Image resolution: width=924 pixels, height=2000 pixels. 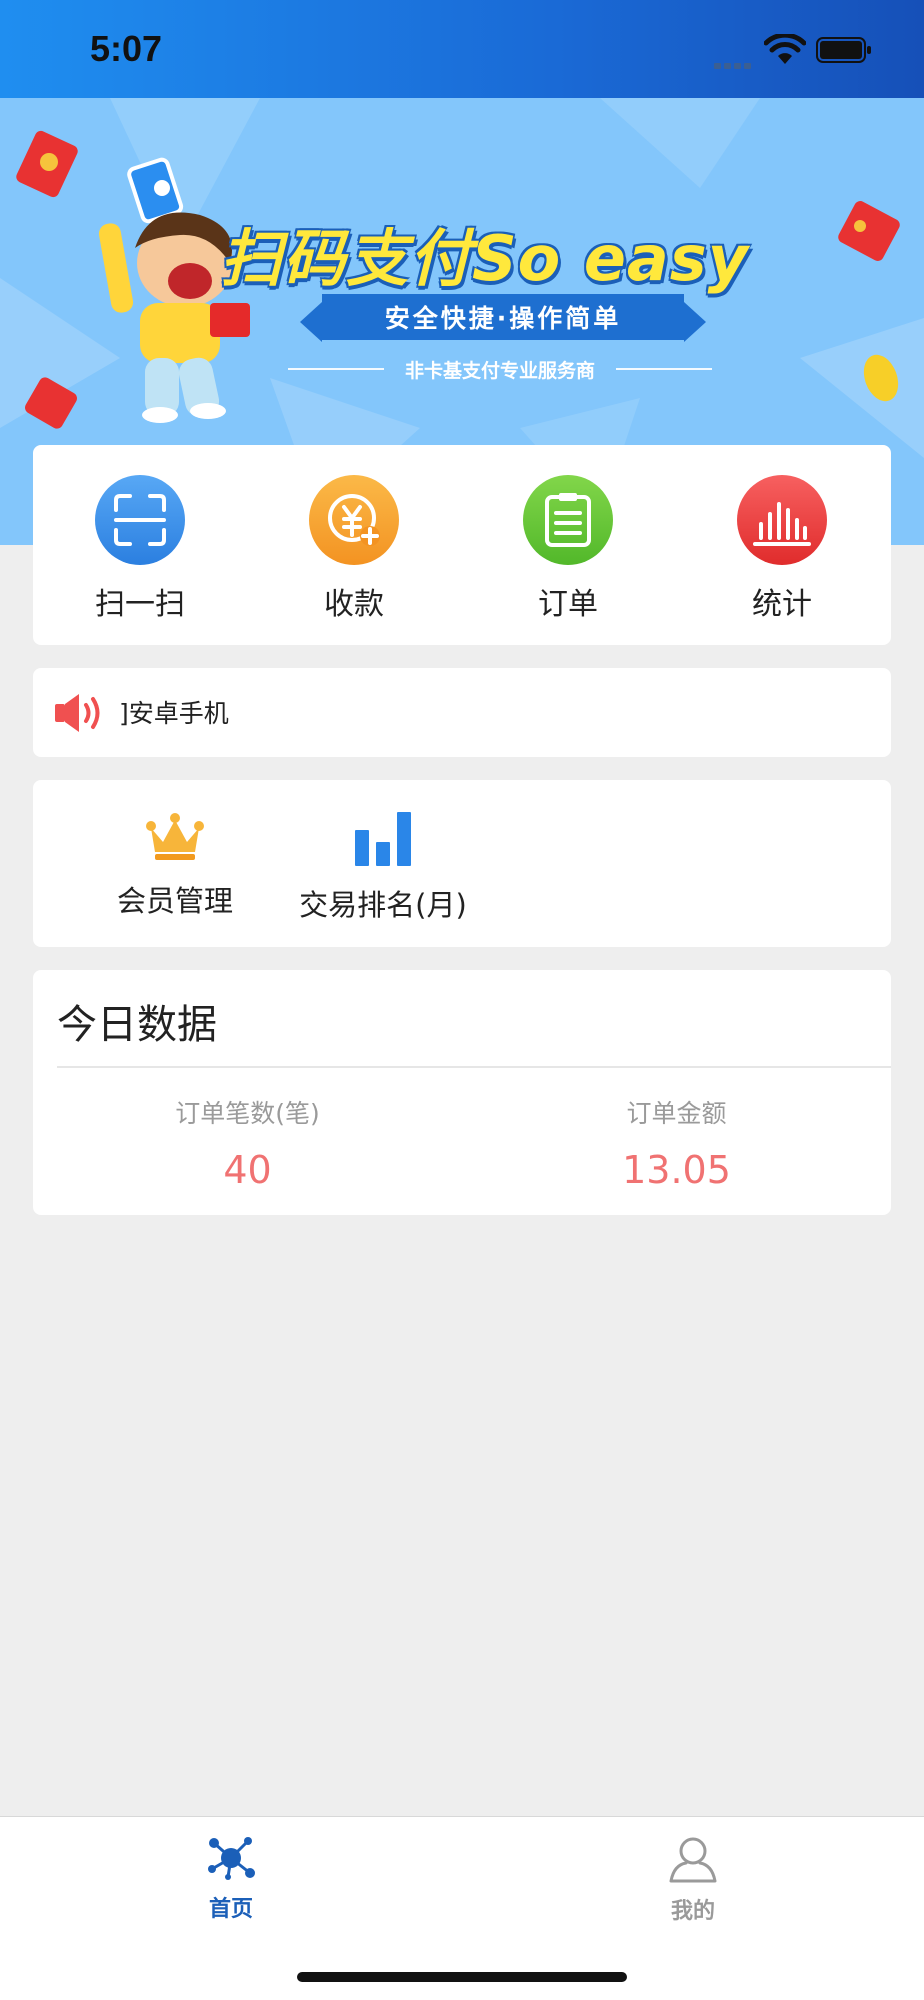 What do you see at coordinates (735, 61) in the screenshot?
I see `cellular-signal-icon` at bounding box center [735, 61].